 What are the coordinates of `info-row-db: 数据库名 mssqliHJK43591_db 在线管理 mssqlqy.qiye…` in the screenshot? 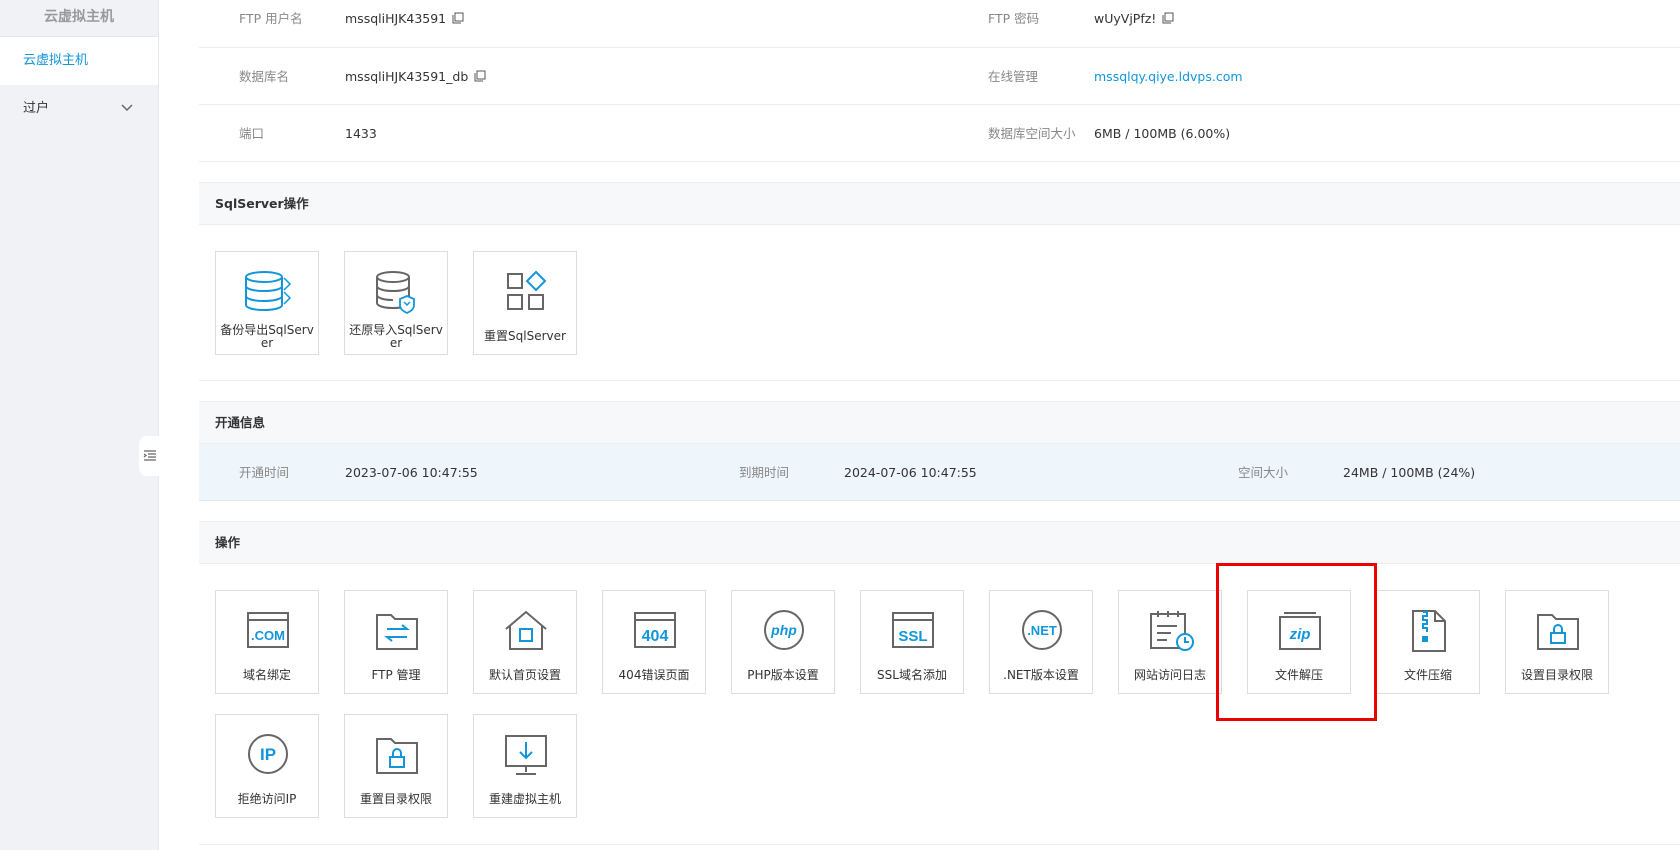 It's located at (939, 76).